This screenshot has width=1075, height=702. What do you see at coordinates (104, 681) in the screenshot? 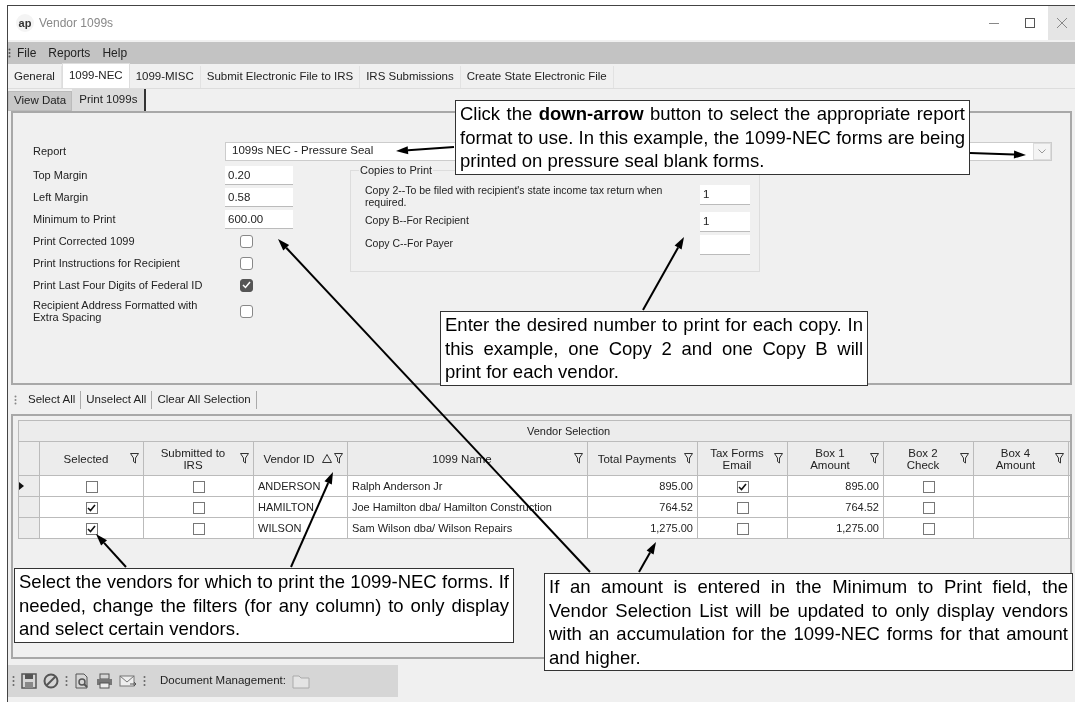
I see `printer-icon` at bounding box center [104, 681].